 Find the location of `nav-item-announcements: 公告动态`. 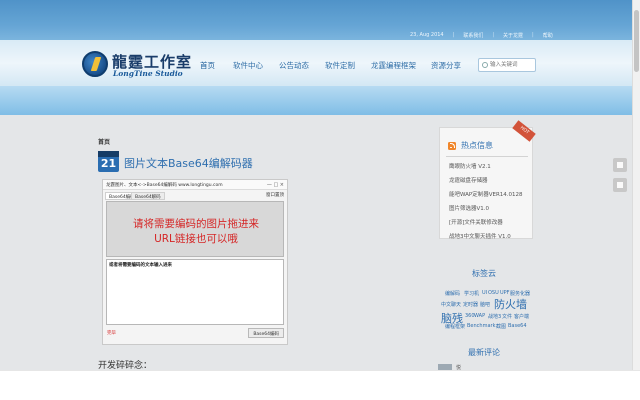

nav-item-announcements: 公告动态 is located at coordinates (294, 65).